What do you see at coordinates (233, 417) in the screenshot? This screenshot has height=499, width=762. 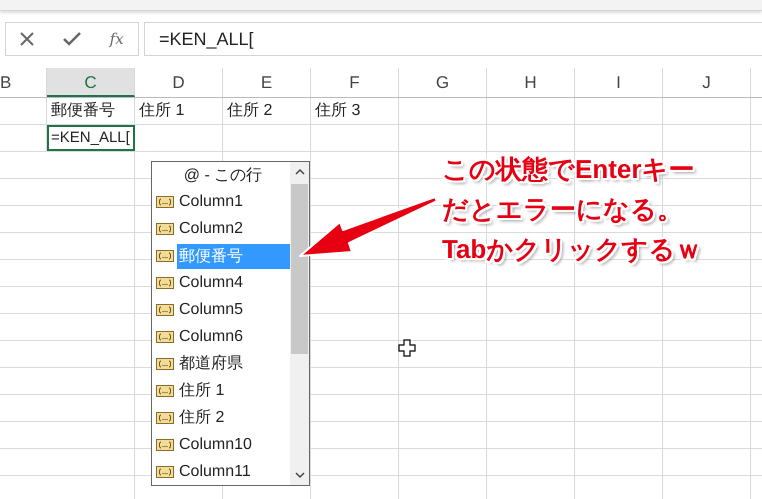 I see `list-item: 住所 2` at bounding box center [233, 417].